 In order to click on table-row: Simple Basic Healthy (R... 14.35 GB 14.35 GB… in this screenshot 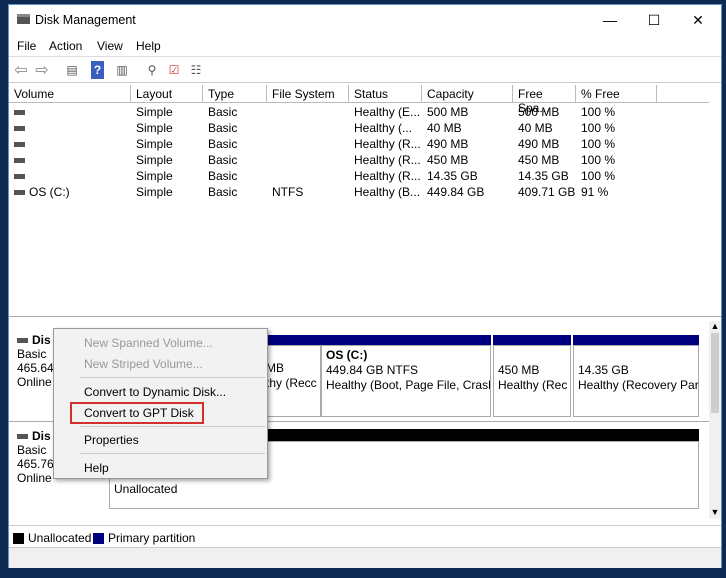, I will do `click(359, 177)`.